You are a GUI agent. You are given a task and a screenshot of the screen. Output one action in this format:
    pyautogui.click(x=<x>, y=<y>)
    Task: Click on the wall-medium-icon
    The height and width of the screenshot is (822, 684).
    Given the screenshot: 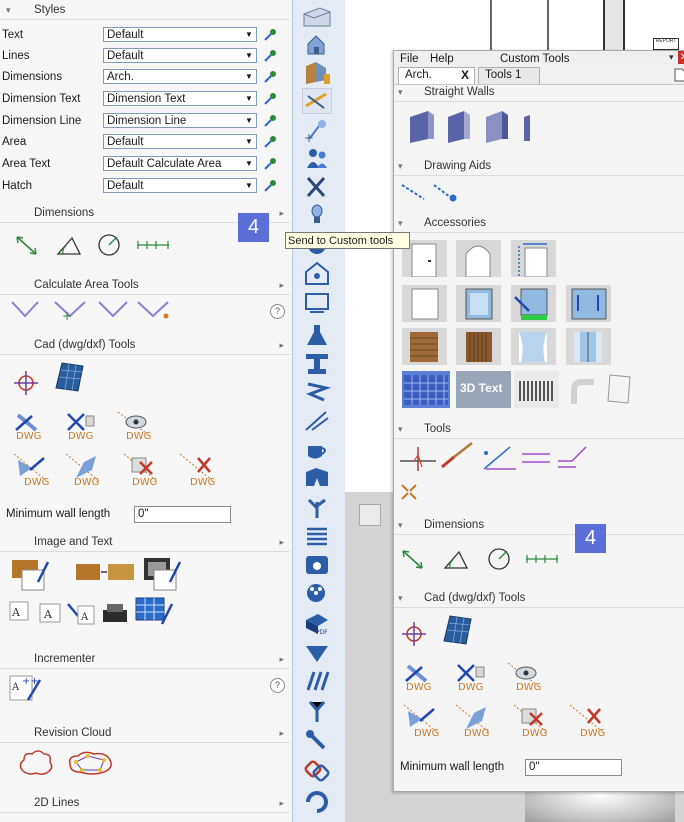 What is the action you would take?
    pyautogui.click(x=459, y=127)
    